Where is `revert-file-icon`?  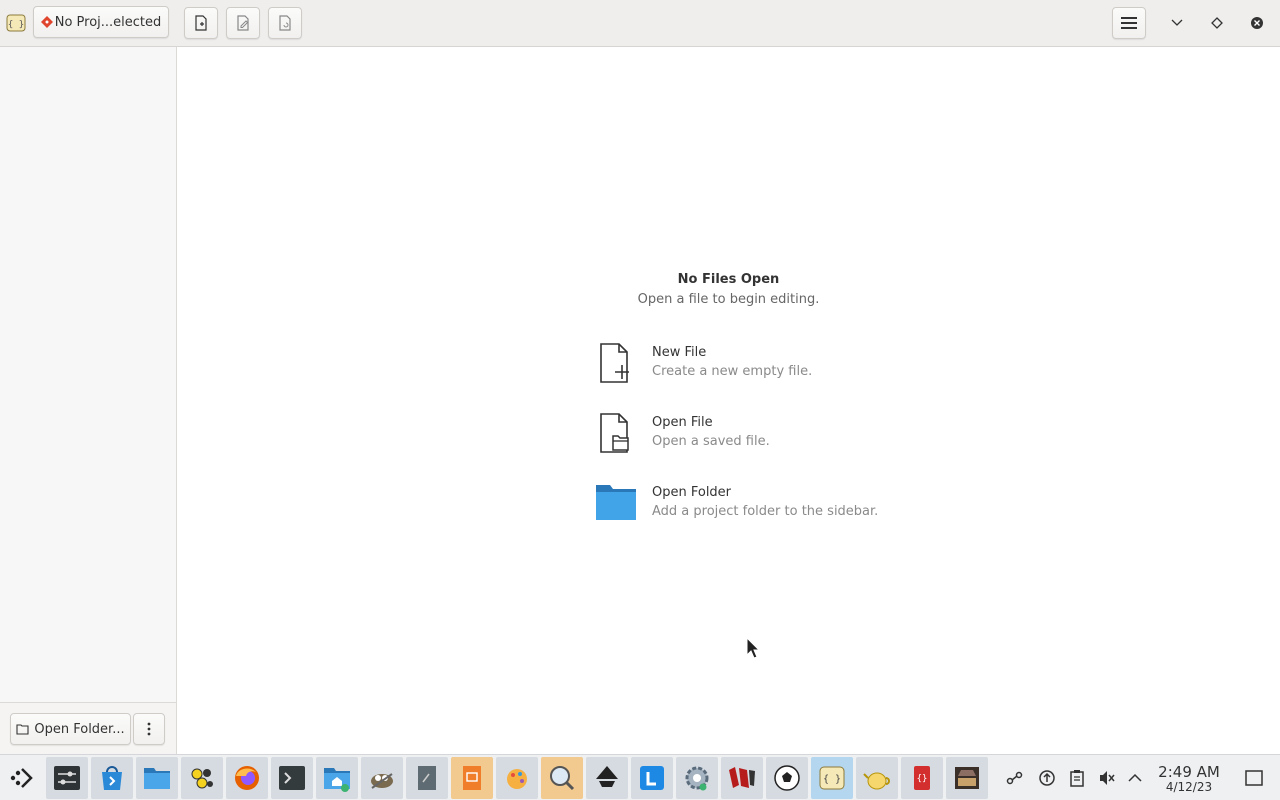
revert-file-icon is located at coordinates (285, 23).